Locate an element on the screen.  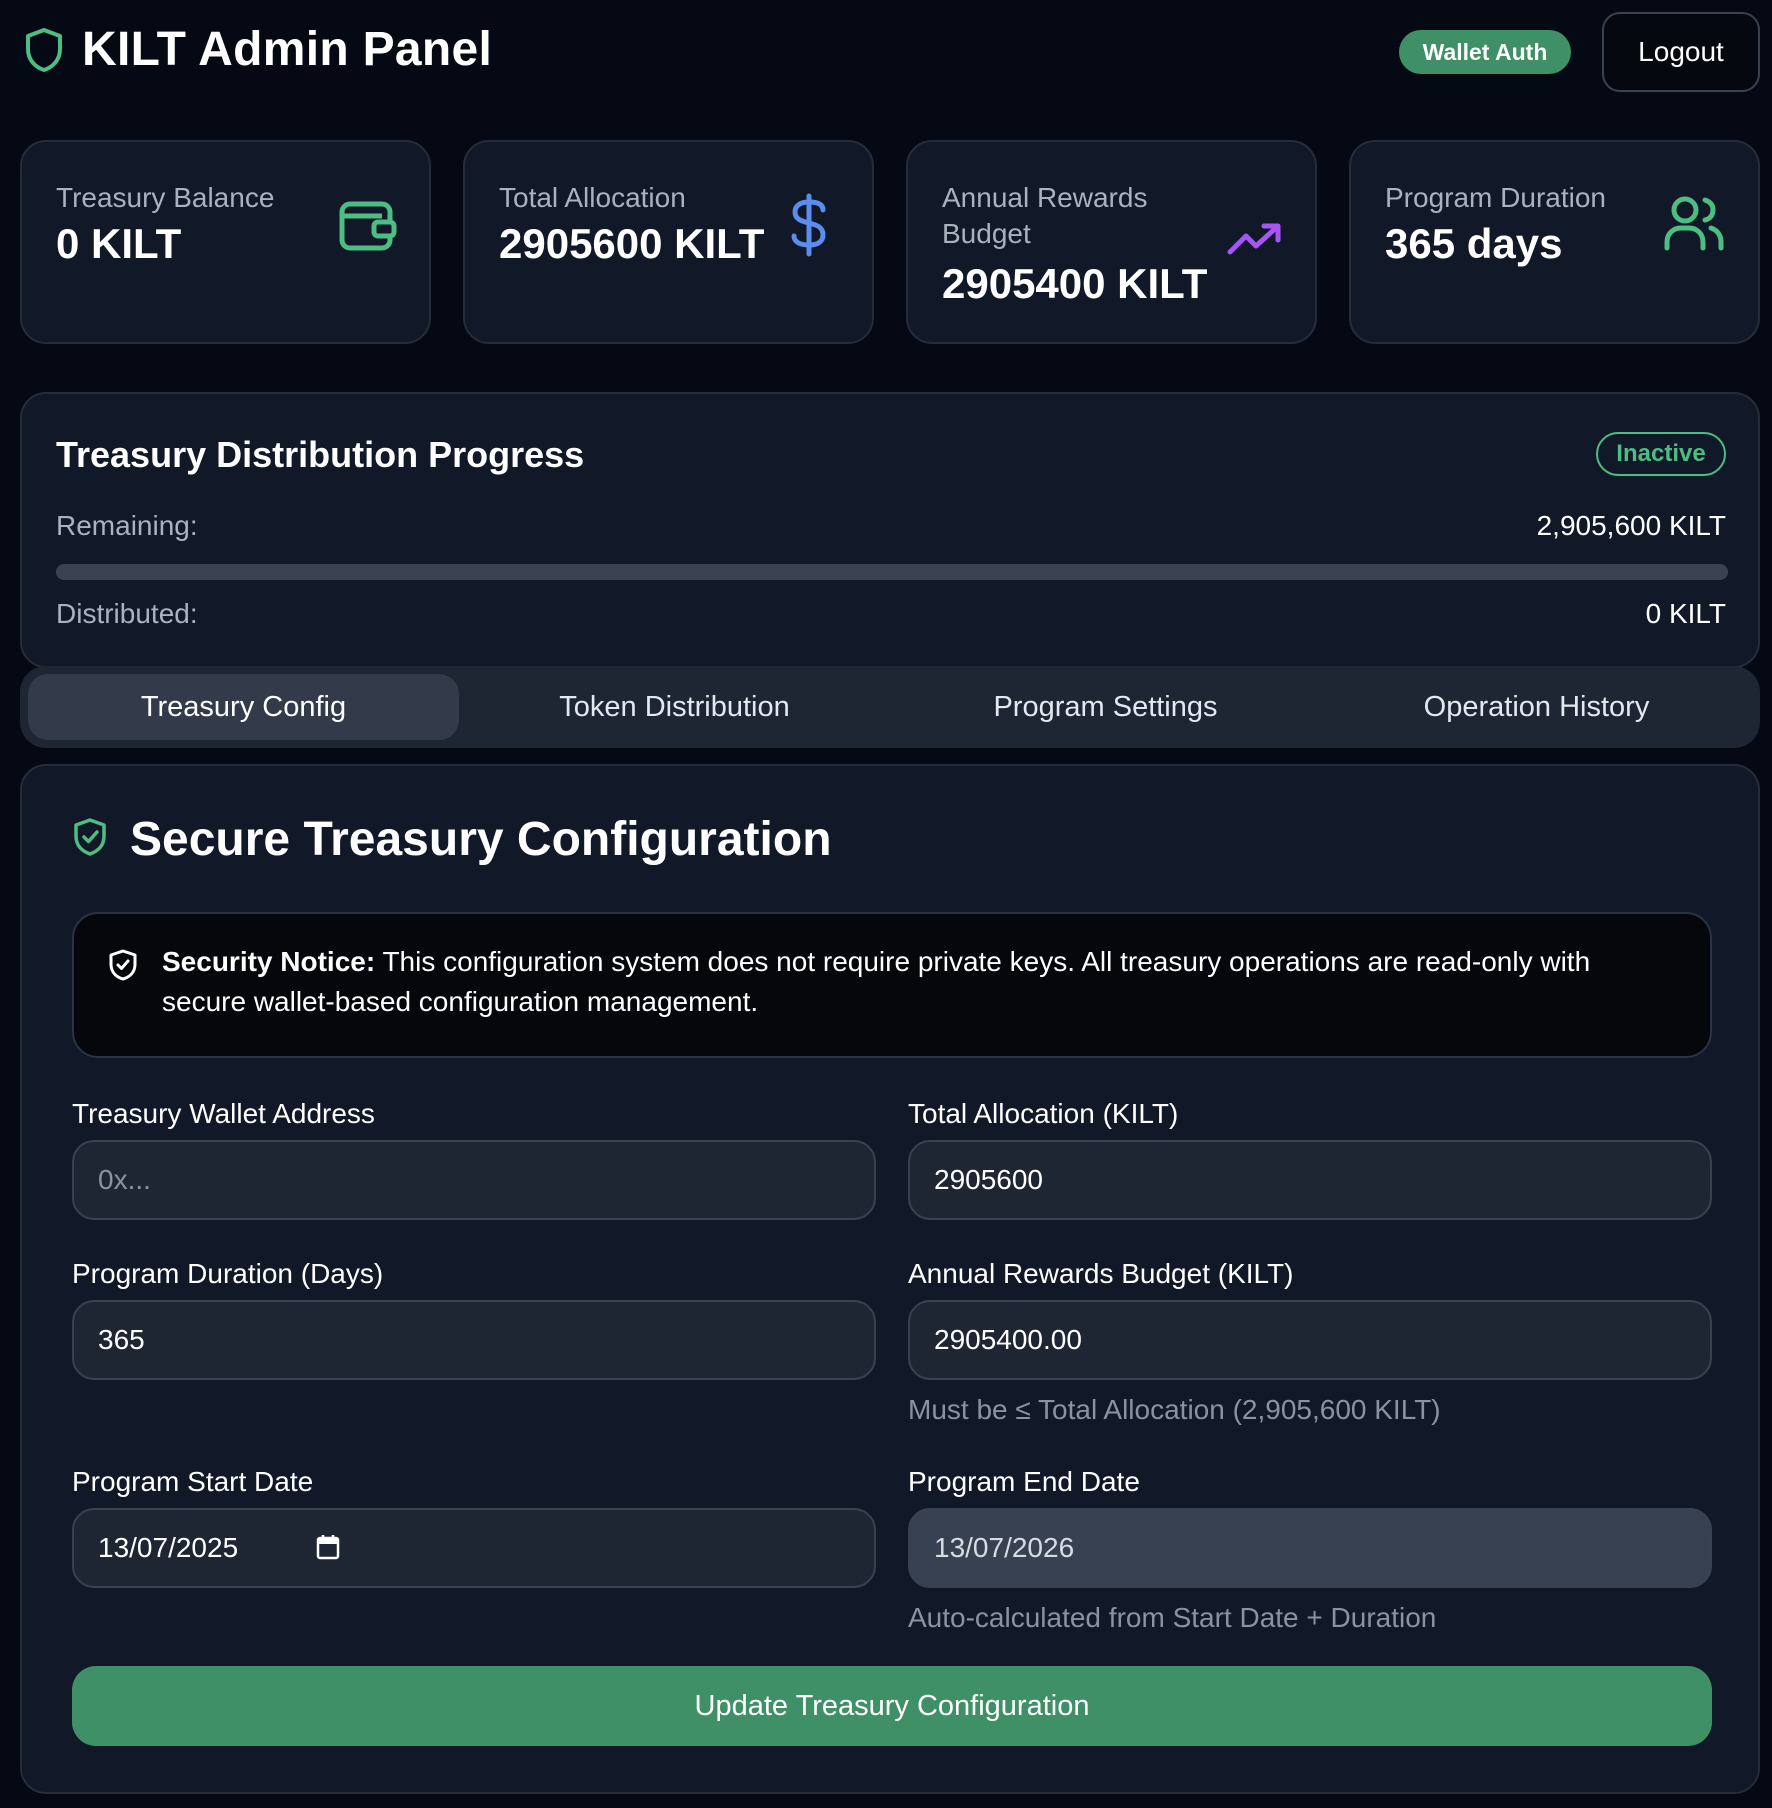
update-treasury-config-button: Update Treasury Configuration is located at coordinates (892, 1706).